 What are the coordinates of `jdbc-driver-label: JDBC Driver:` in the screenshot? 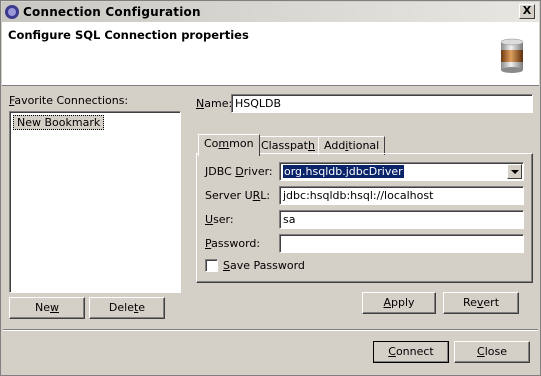 It's located at (239, 171).